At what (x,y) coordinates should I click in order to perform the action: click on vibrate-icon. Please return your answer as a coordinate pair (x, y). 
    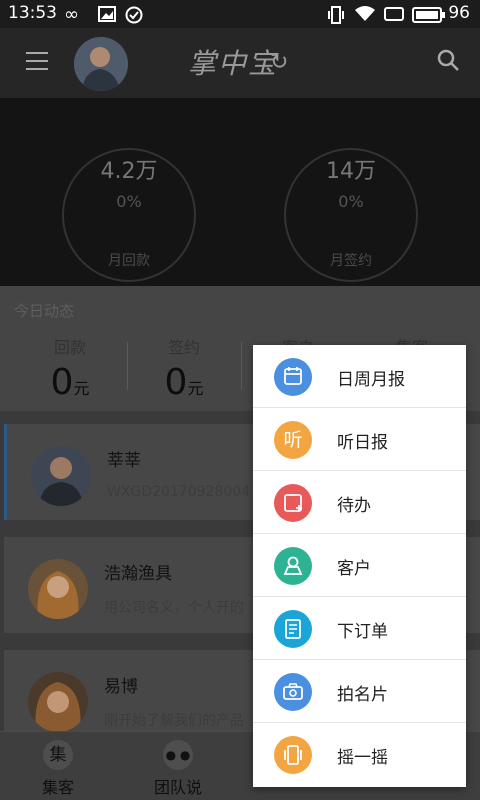
    Looking at the image, I should click on (336, 15).